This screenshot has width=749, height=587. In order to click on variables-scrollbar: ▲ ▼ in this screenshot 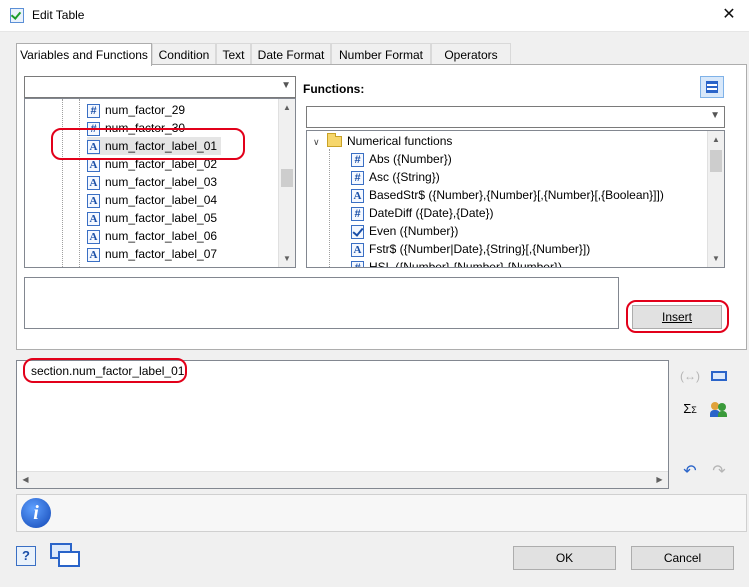, I will do `click(286, 183)`.